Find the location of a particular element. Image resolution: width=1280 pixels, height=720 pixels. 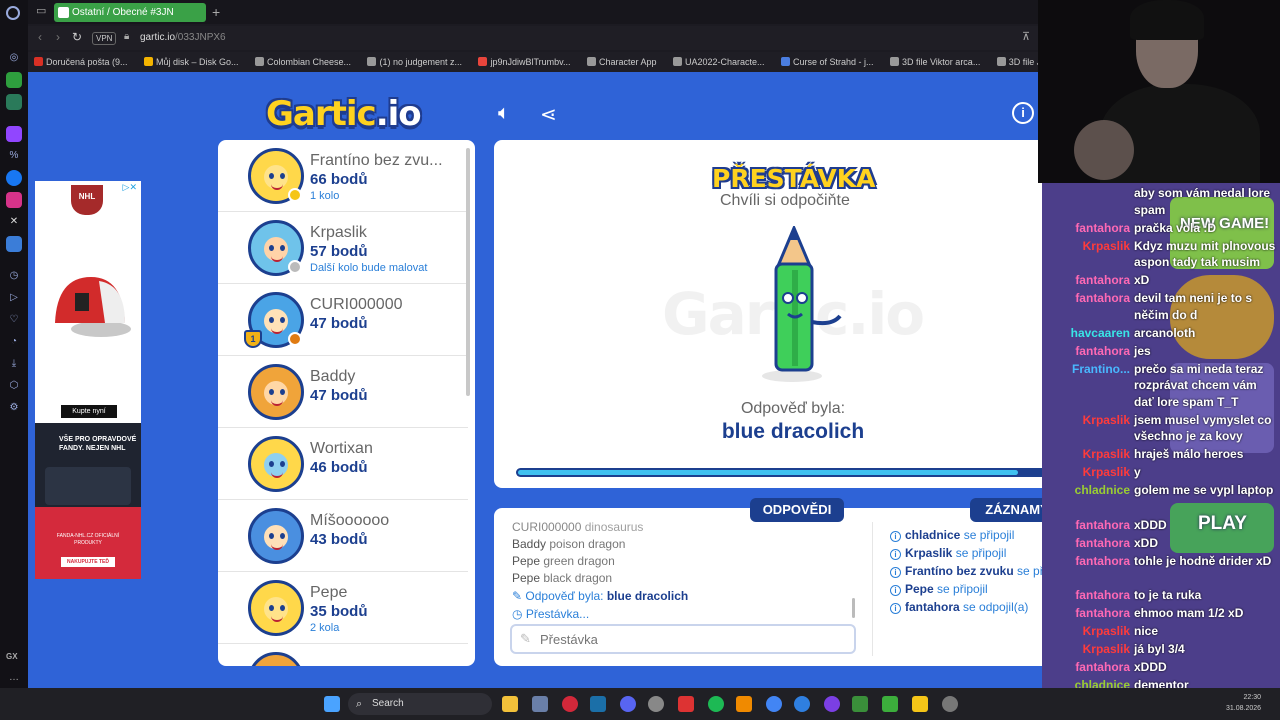

reload-icon: ↻ is located at coordinates (77, 37).